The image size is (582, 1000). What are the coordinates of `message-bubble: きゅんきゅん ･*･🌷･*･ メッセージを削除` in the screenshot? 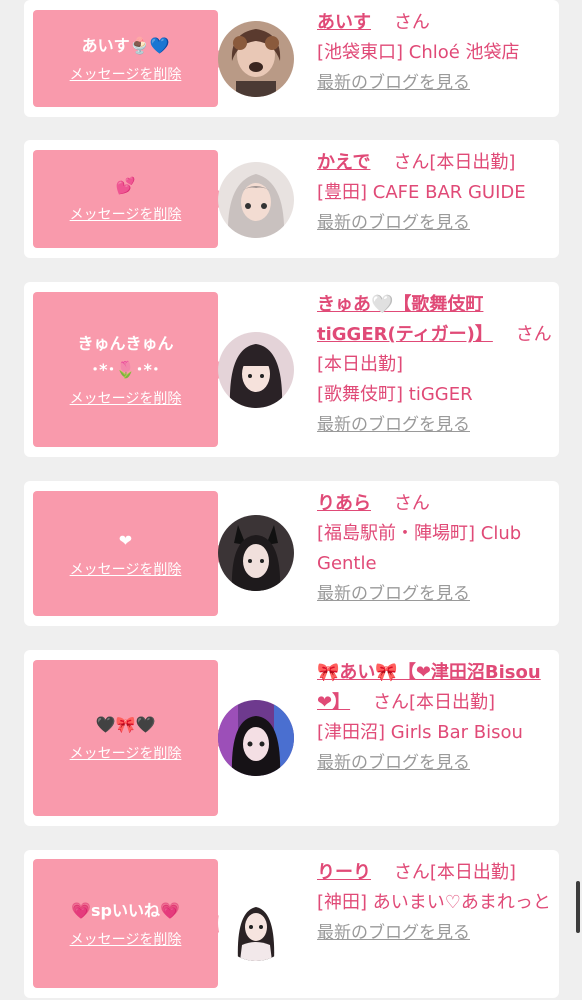 It's located at (130, 369).